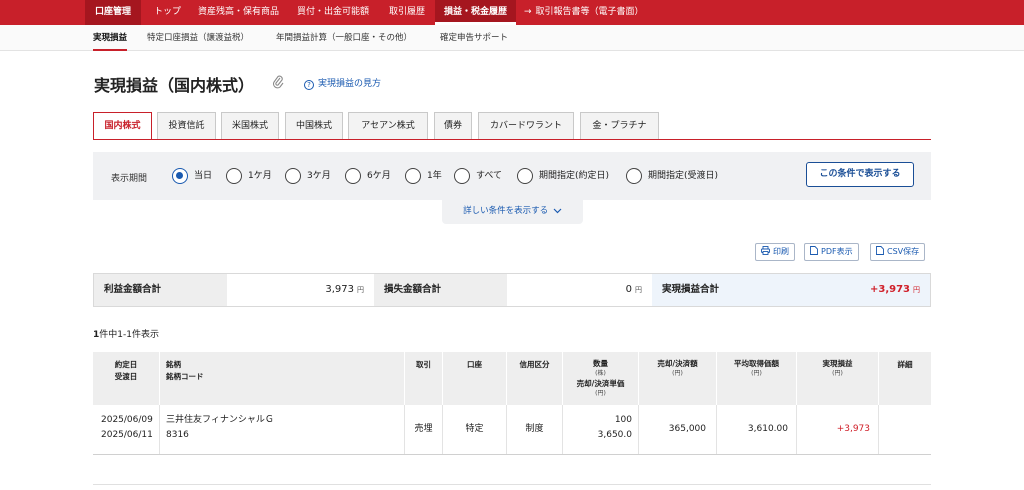 The image size is (1024, 490). What do you see at coordinates (110, 38) in the screenshot?
I see `subnav-realized-pl: 実現損益` at bounding box center [110, 38].